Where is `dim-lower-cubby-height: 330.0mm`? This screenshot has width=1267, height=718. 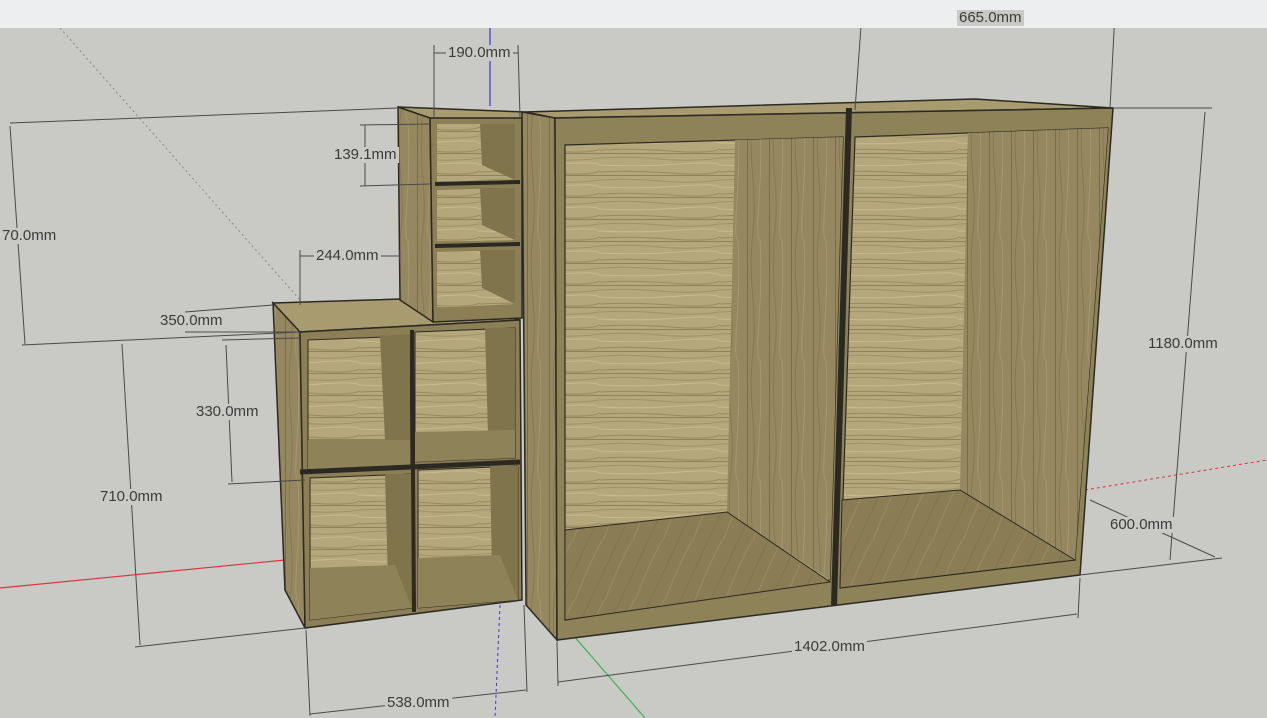 dim-lower-cubby-height: 330.0mm is located at coordinates (227, 412).